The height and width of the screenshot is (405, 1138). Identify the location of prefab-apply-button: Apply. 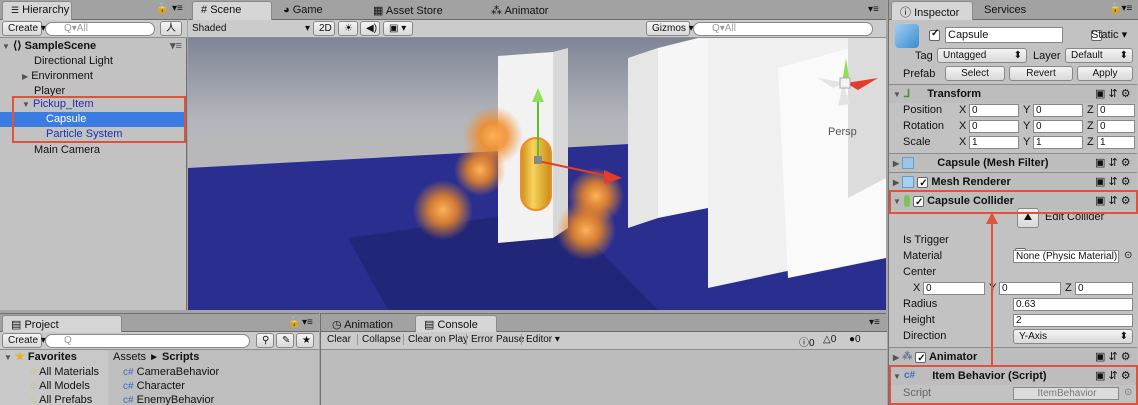
(1105, 73).